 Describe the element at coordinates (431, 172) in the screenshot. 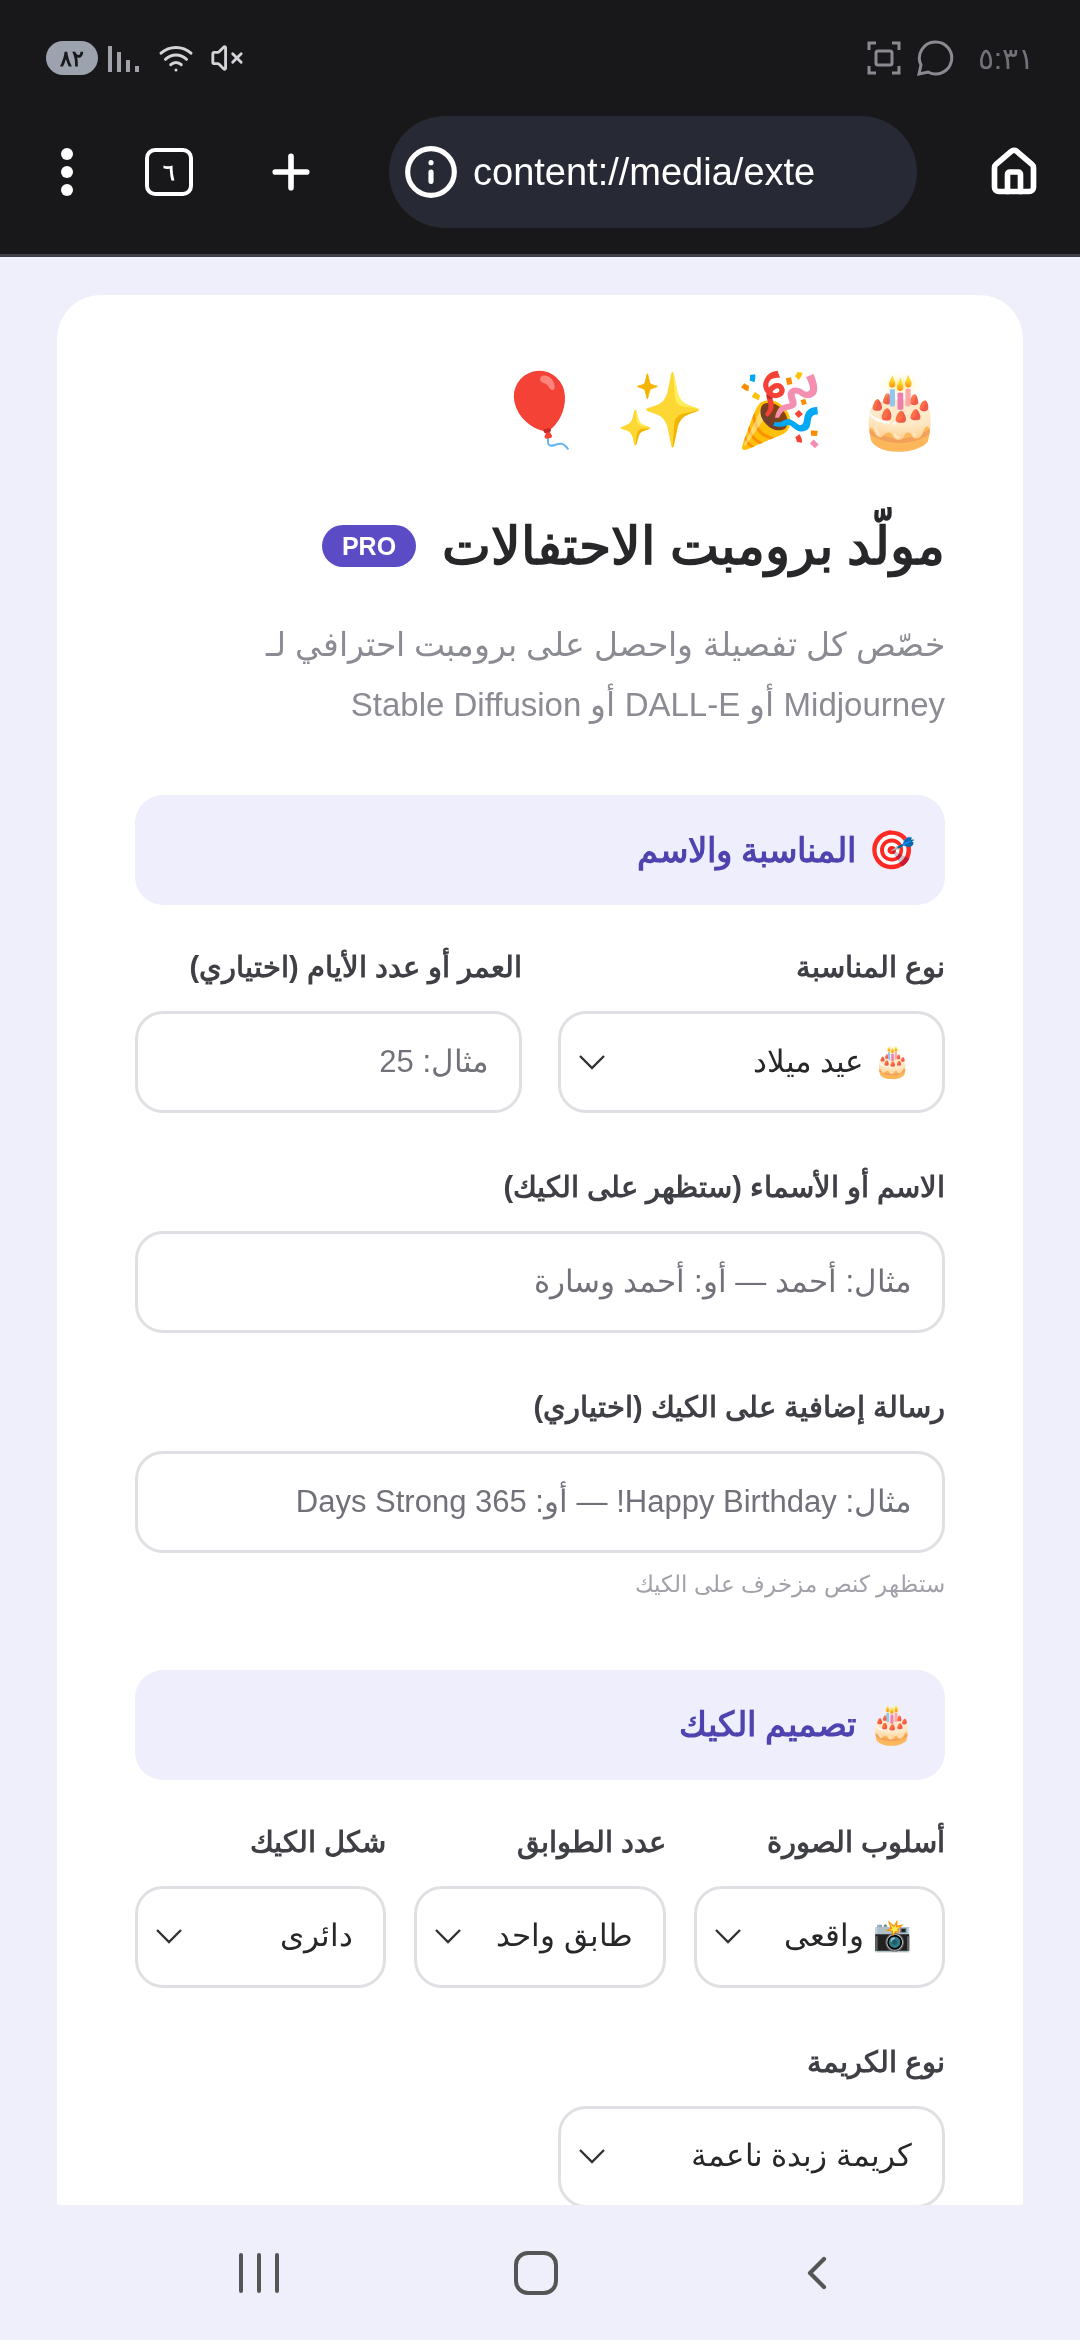

I see `info-icon` at that location.